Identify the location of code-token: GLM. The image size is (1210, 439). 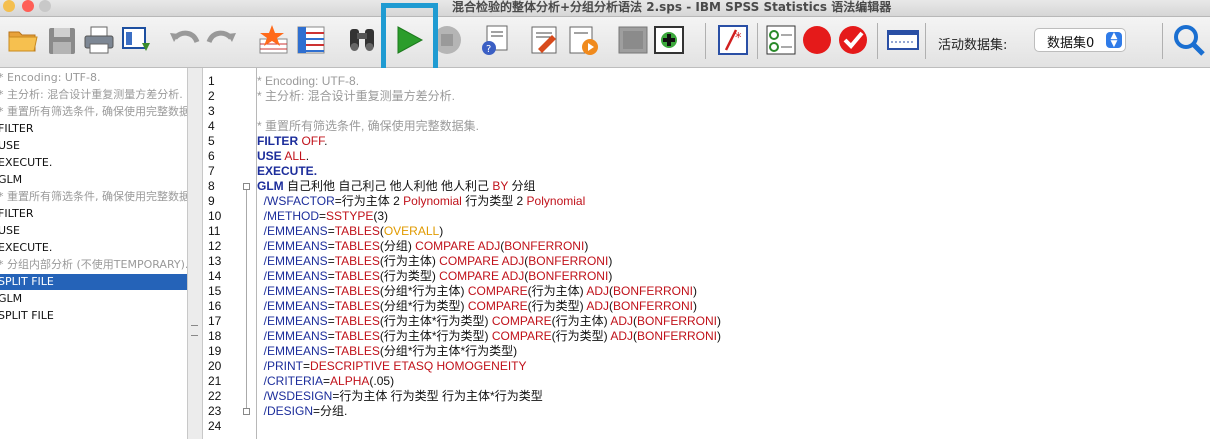
(270, 186).